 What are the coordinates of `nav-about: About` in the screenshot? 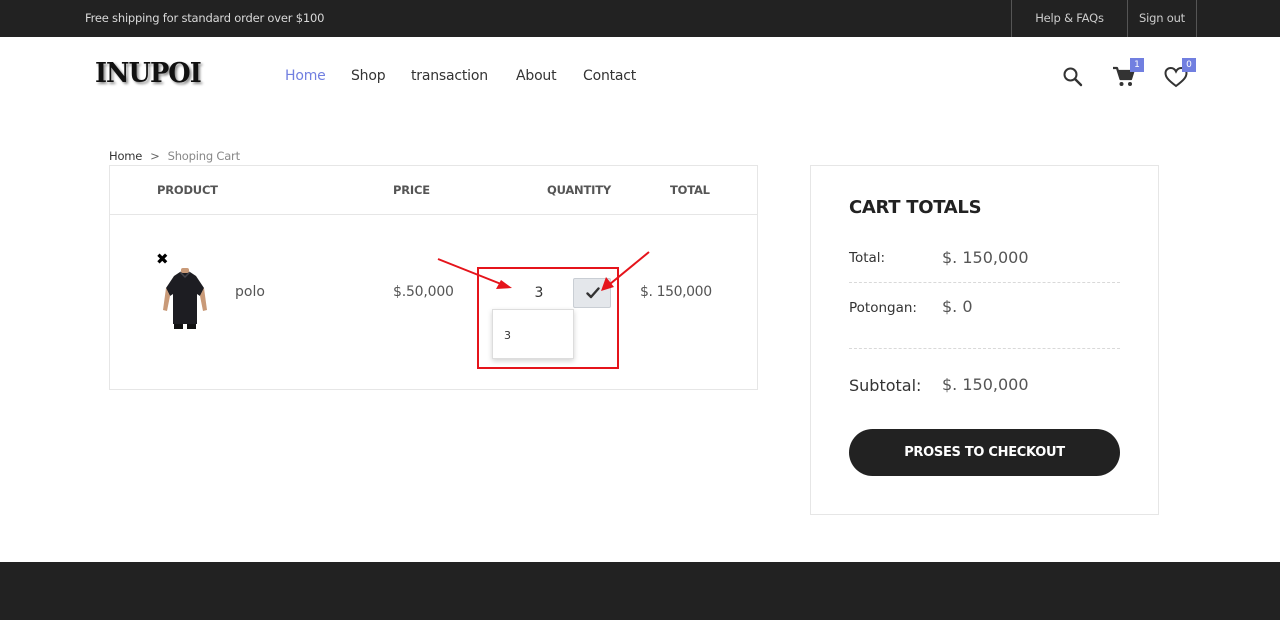 It's located at (536, 76).